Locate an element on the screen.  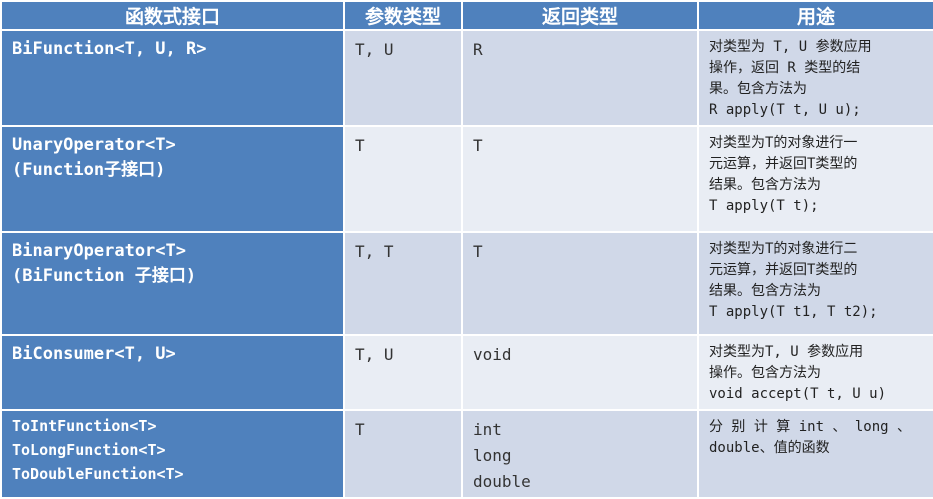
header-interface: 函数式接口 is located at coordinates (172, 15).